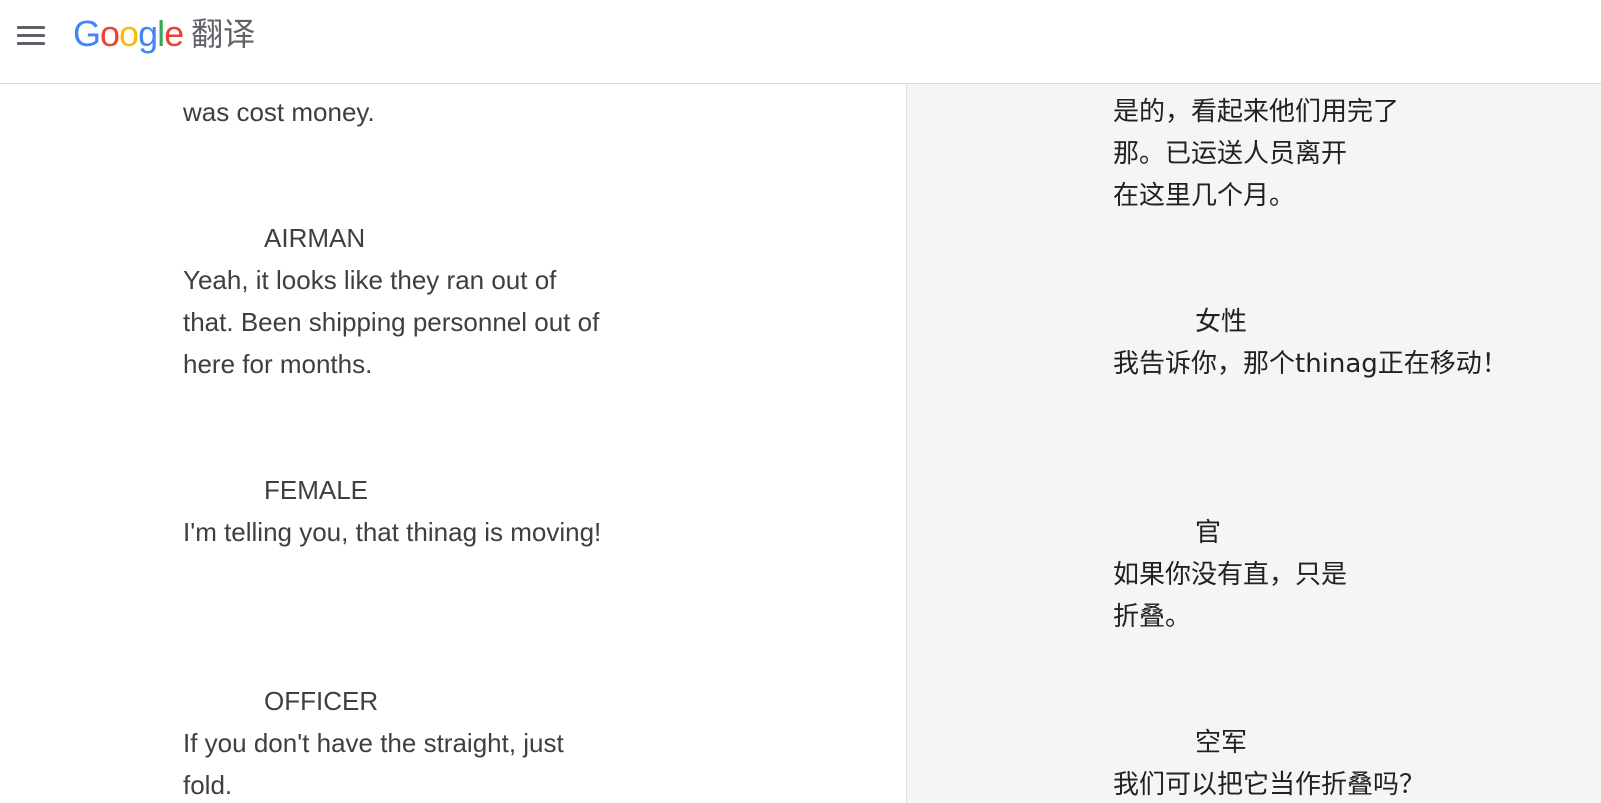 Image resolution: width=1601 pixels, height=803 pixels. Describe the element at coordinates (391, 322) in the screenshot. I see `source-line: that. Been shipping personnel out of` at that location.